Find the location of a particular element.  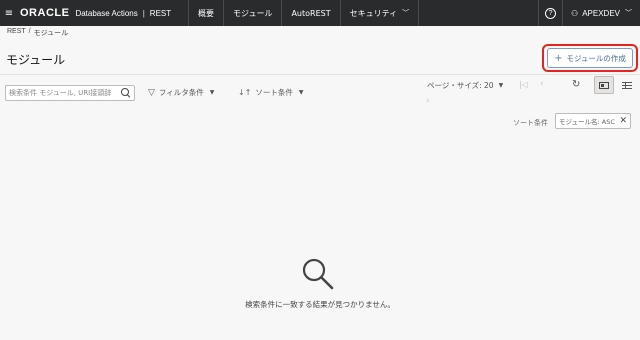

breadcrumb: REST / モジュール is located at coordinates (37, 33).